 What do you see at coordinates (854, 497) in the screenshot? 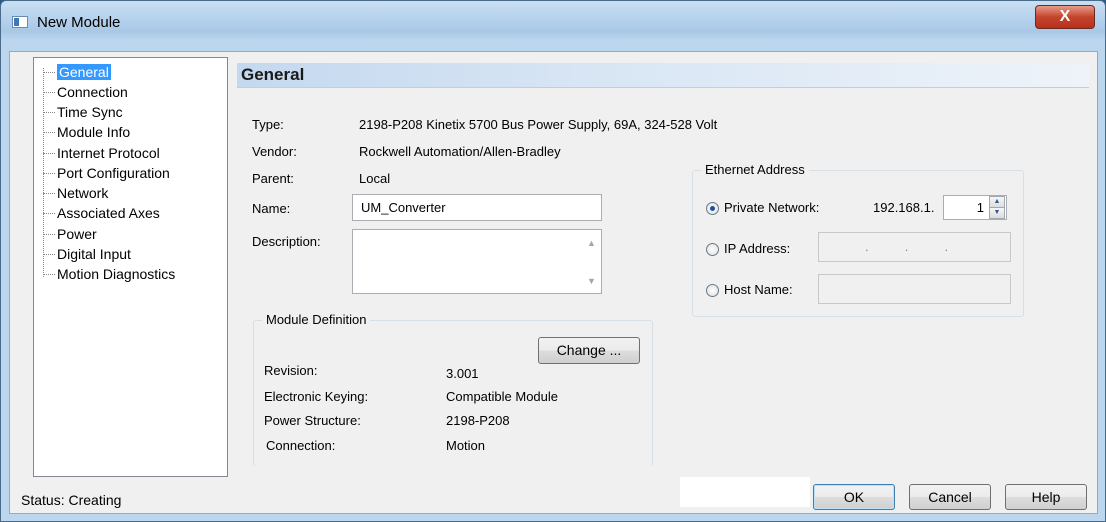
I see `ok-button: OK` at bounding box center [854, 497].